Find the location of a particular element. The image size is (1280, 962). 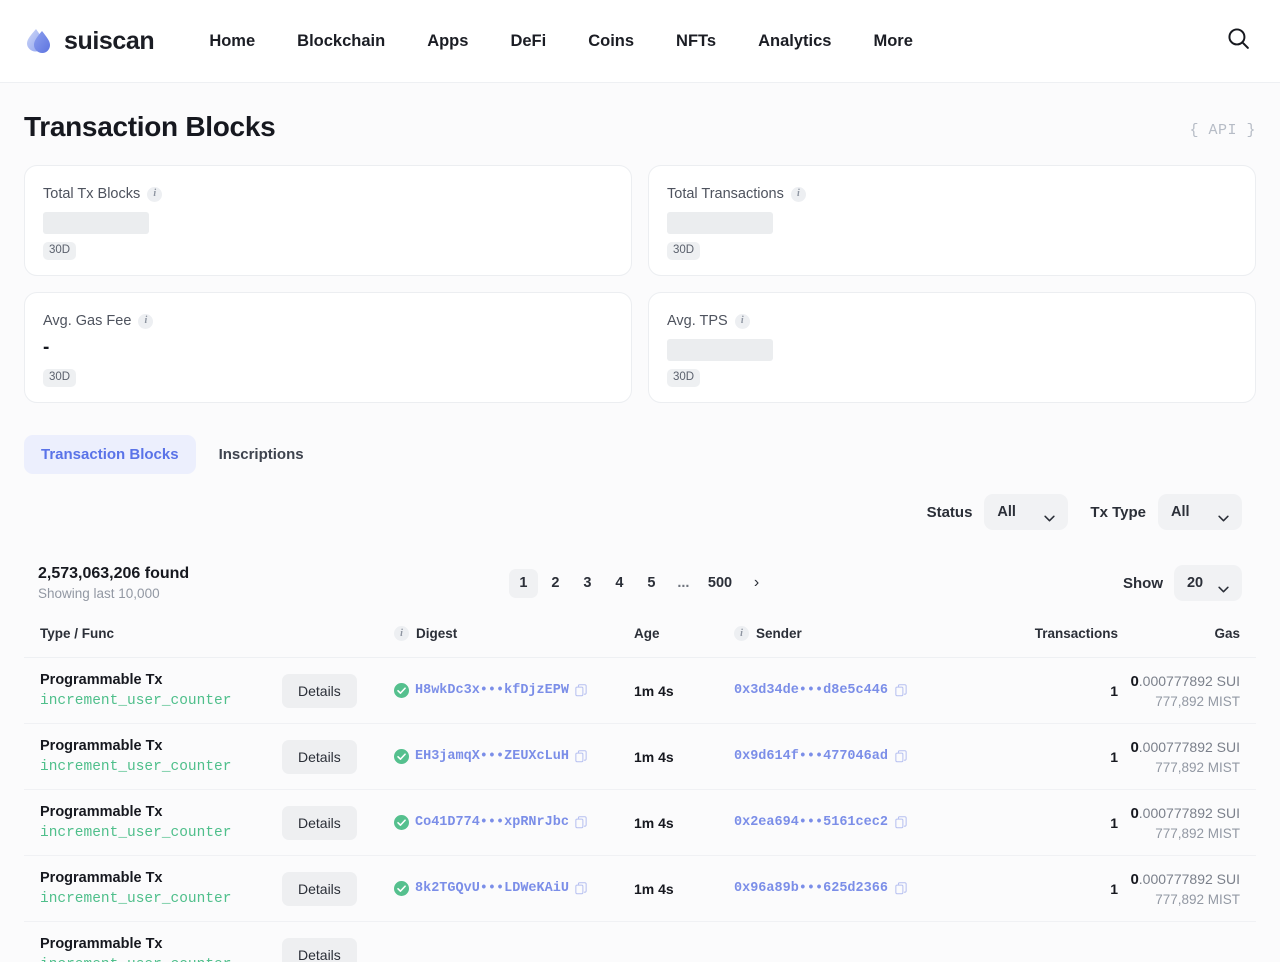

digest-link: 8k2TGQvU•••LDWeKAiU is located at coordinates (492, 888).